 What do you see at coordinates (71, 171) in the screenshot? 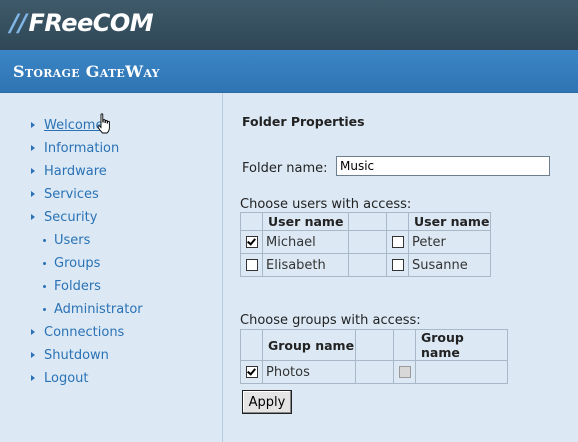
I see `nav-item-hardware: Hardware` at bounding box center [71, 171].